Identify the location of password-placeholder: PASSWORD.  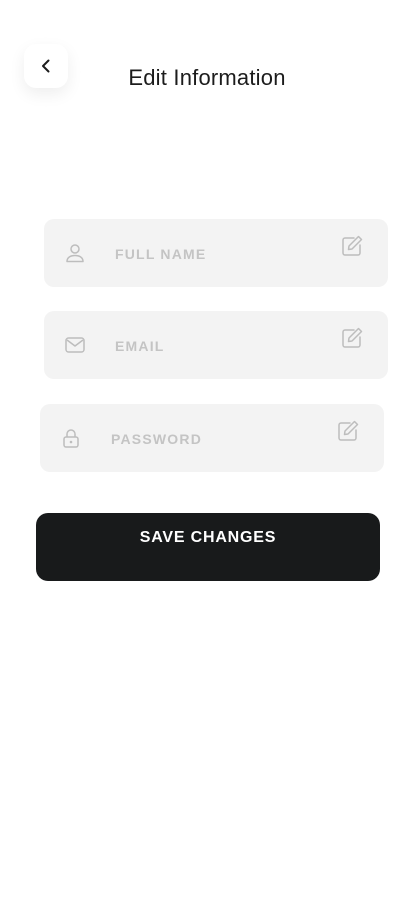
(157, 439).